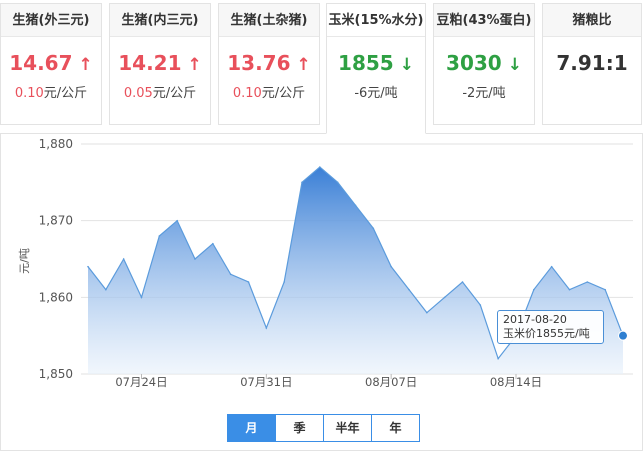 This screenshot has height=453, width=643. What do you see at coordinates (300, 428) in the screenshot?
I see `range-tab-quarter: 季` at bounding box center [300, 428].